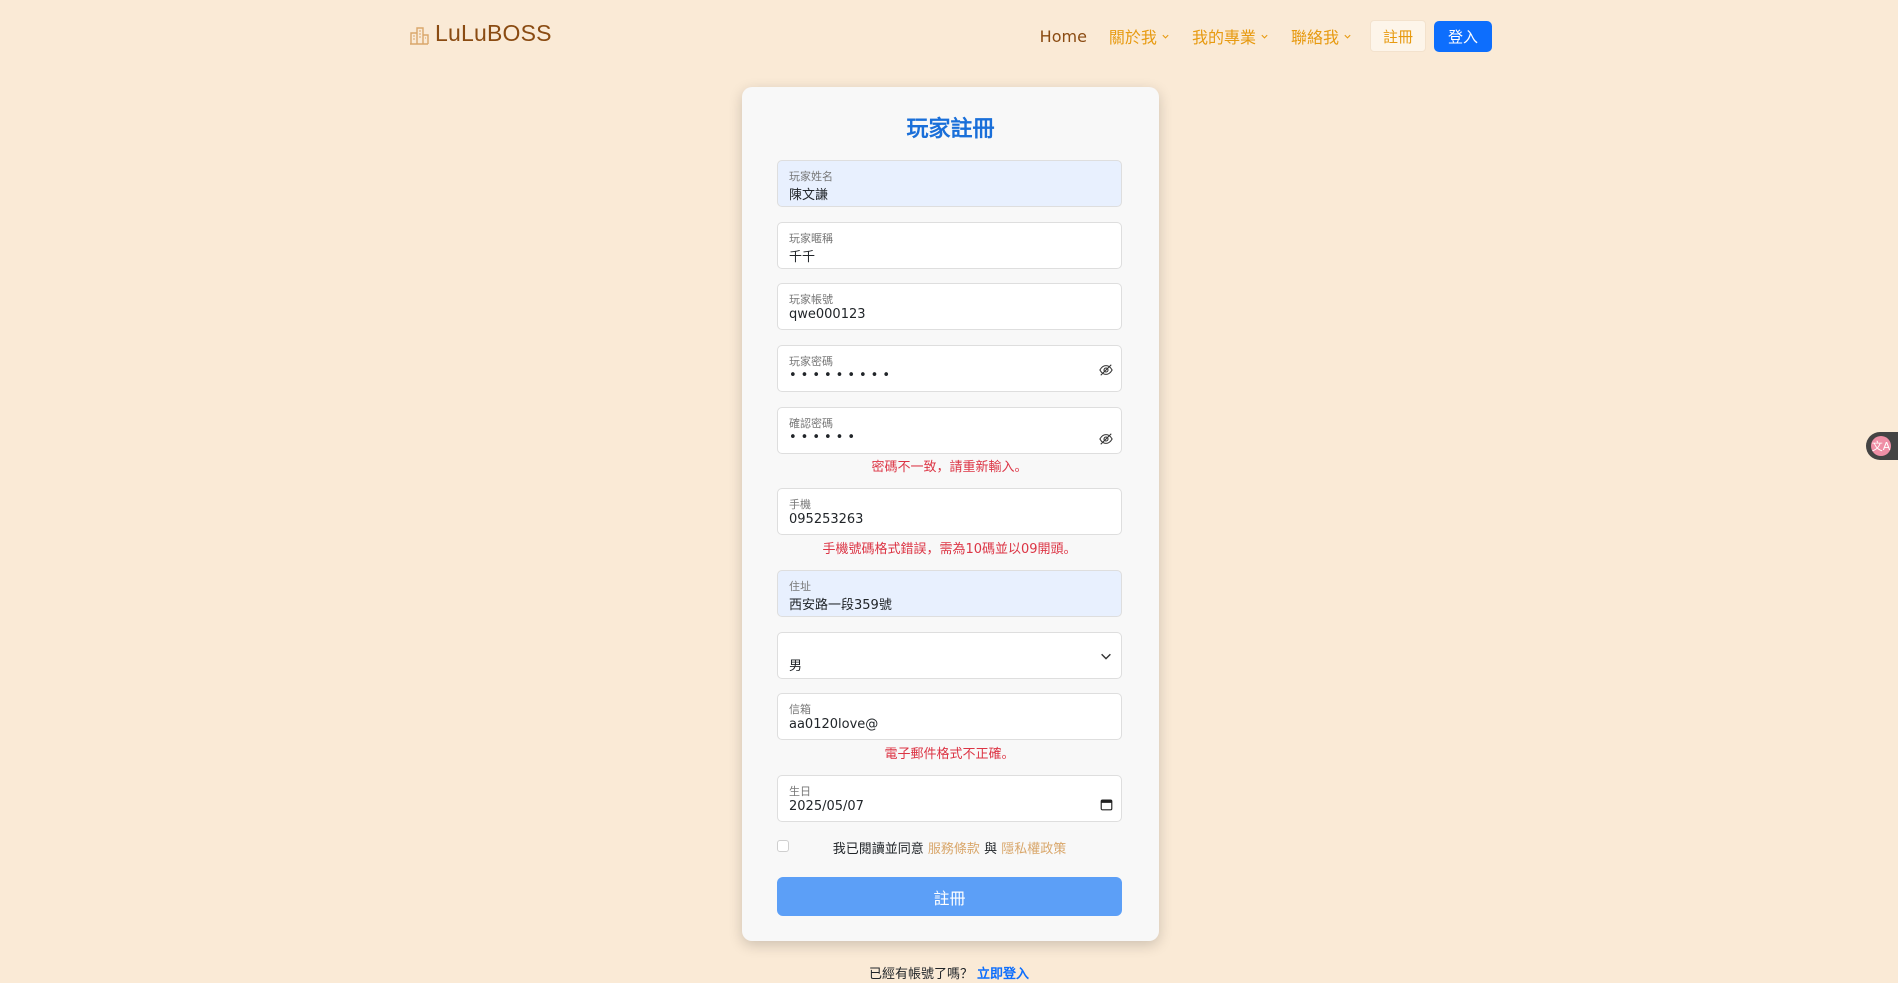  What do you see at coordinates (811, 238) in the screenshot?
I see `nickname-label: 玩家暱稱` at bounding box center [811, 238].